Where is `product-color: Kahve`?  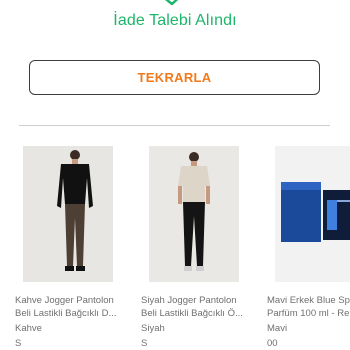 product-color: Kahve is located at coordinates (28, 328).